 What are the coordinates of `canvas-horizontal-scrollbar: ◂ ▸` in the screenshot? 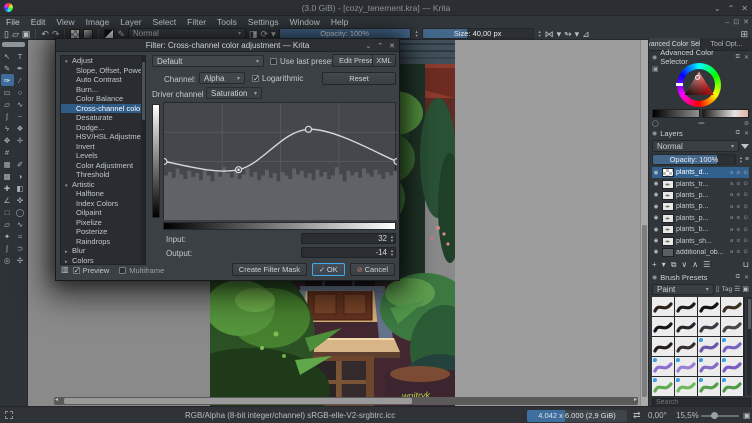 It's located at (346, 401).